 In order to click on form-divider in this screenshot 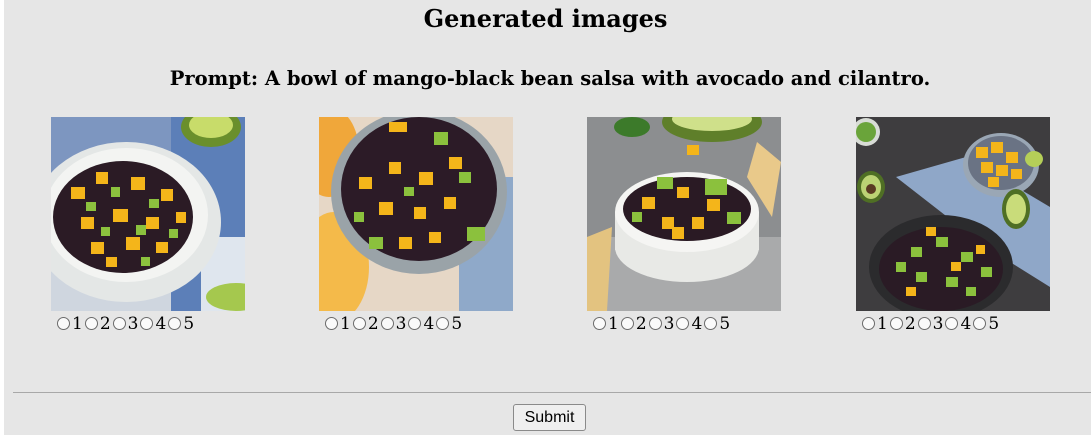, I will do `click(552, 392)`.